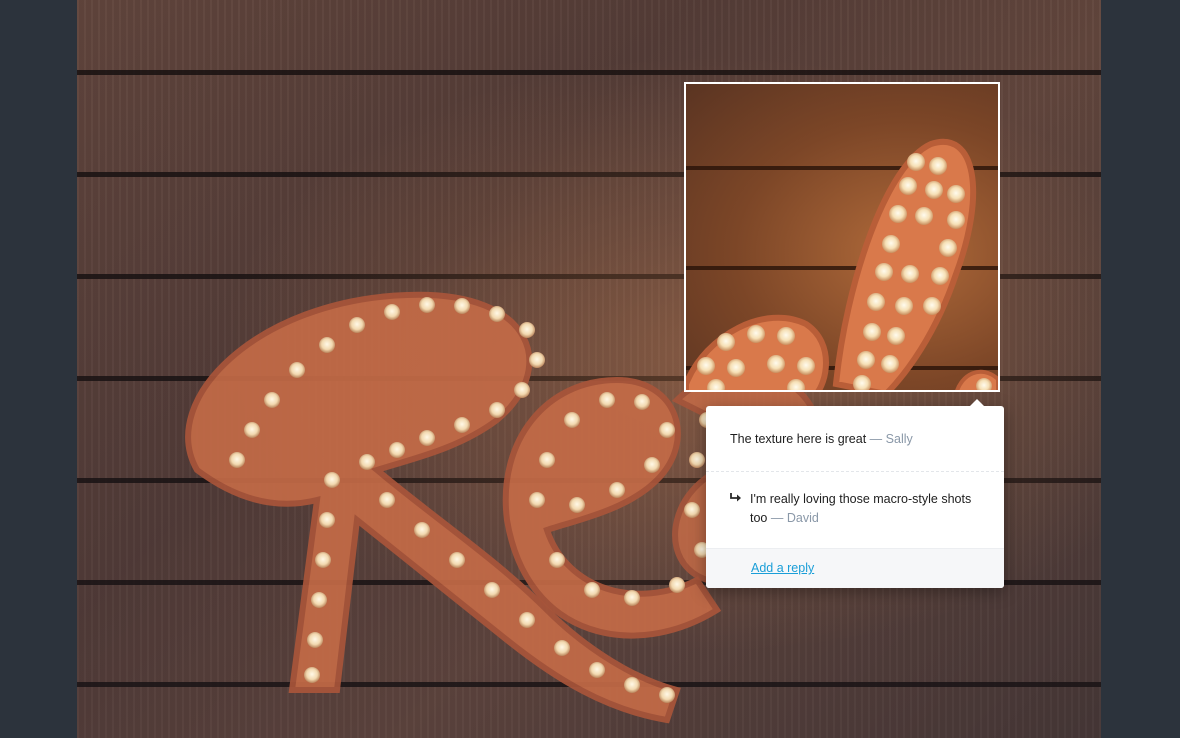  Describe the element at coordinates (977, 403) in the screenshot. I see `popover-arrow` at that location.